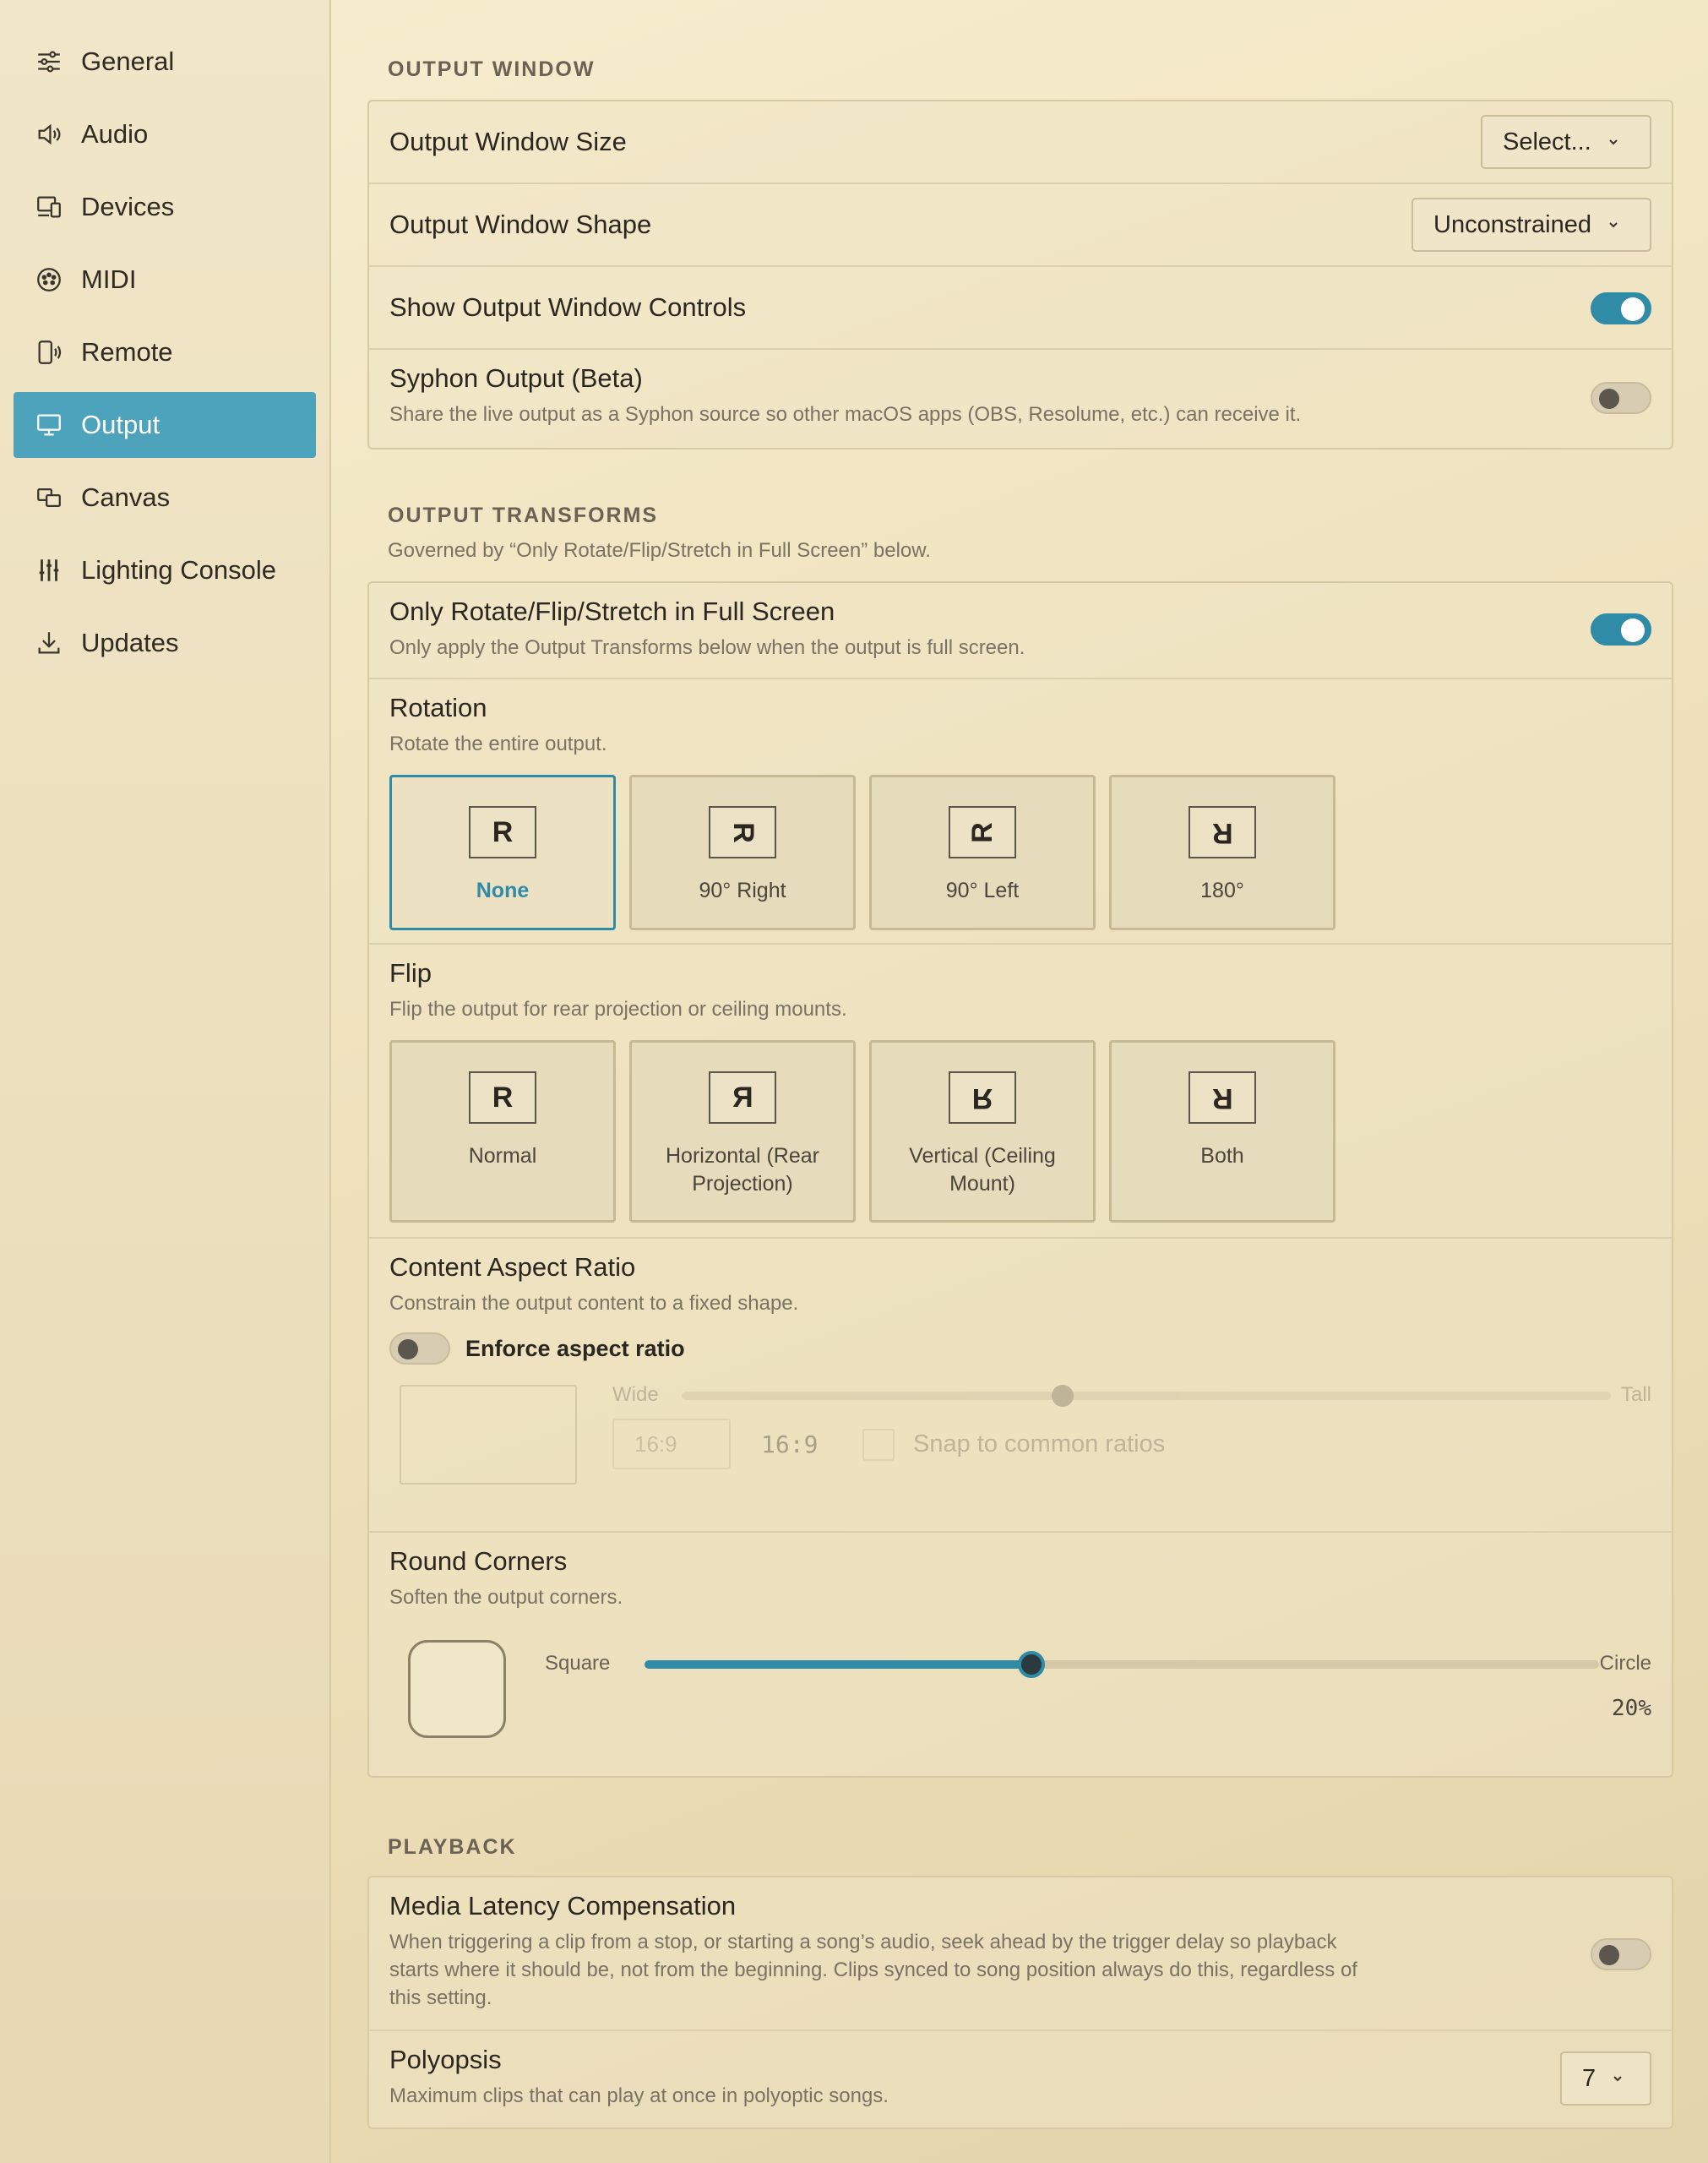  I want to click on sidebar-item-remote: Remote, so click(165, 352).